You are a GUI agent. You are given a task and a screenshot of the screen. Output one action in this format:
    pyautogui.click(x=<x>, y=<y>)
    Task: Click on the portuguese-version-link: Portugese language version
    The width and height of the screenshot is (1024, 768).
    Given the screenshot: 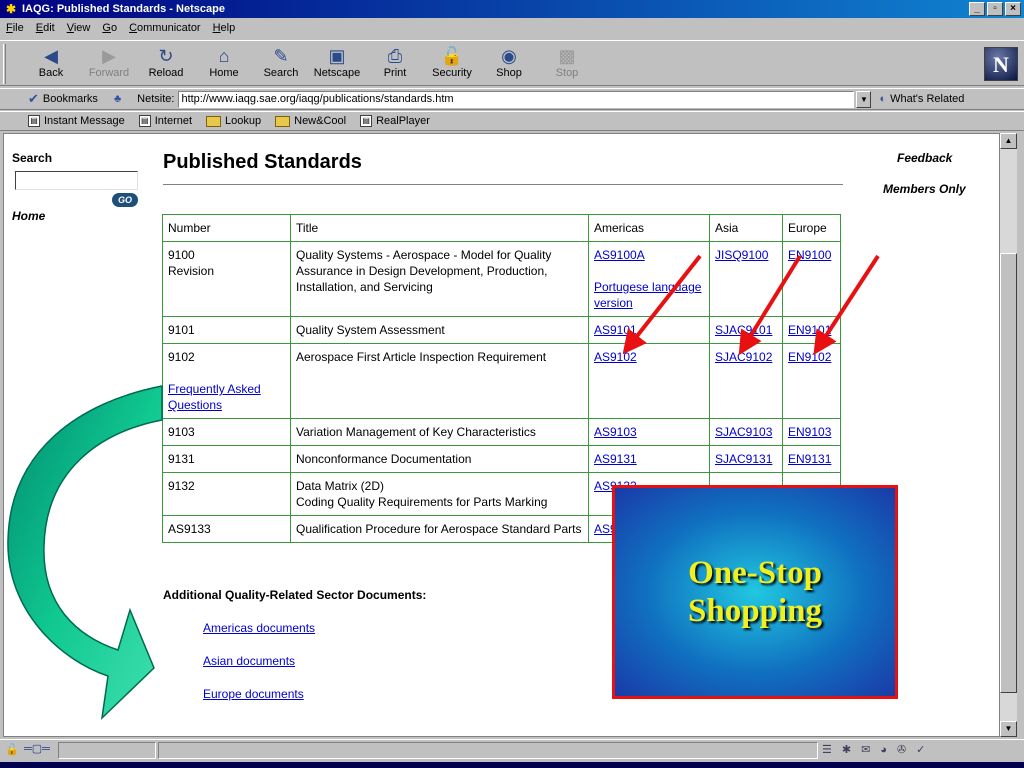 What is the action you would take?
    pyautogui.click(x=649, y=295)
    